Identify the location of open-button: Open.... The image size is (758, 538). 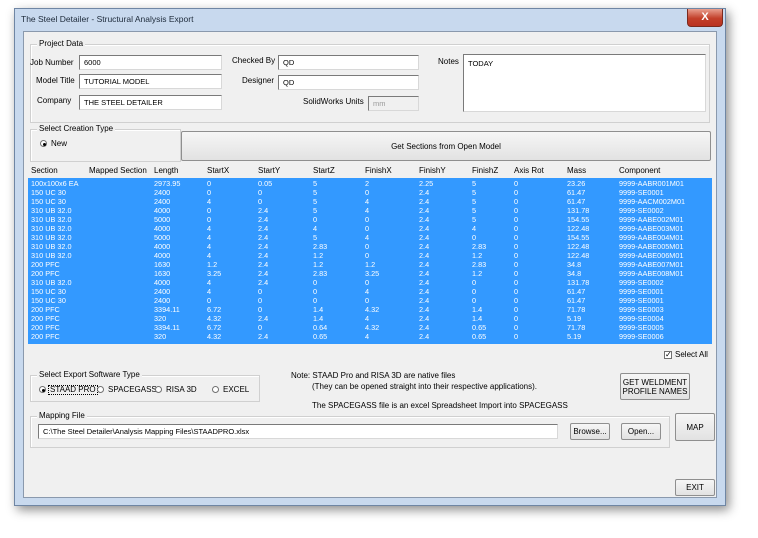
(641, 431).